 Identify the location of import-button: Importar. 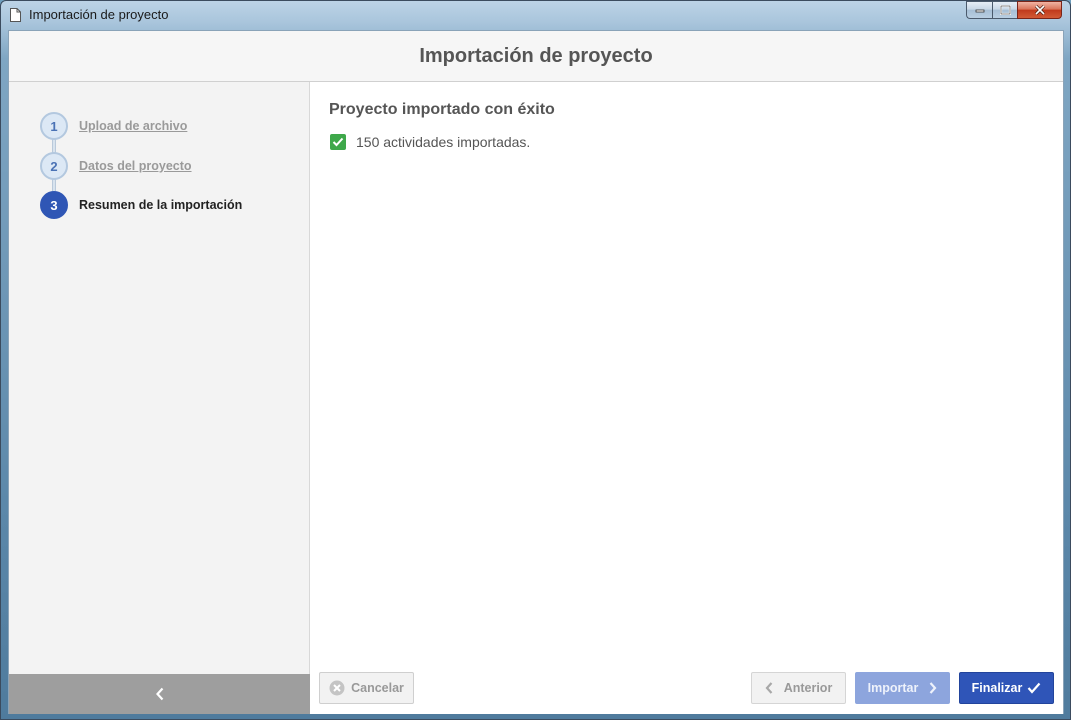
(902, 688).